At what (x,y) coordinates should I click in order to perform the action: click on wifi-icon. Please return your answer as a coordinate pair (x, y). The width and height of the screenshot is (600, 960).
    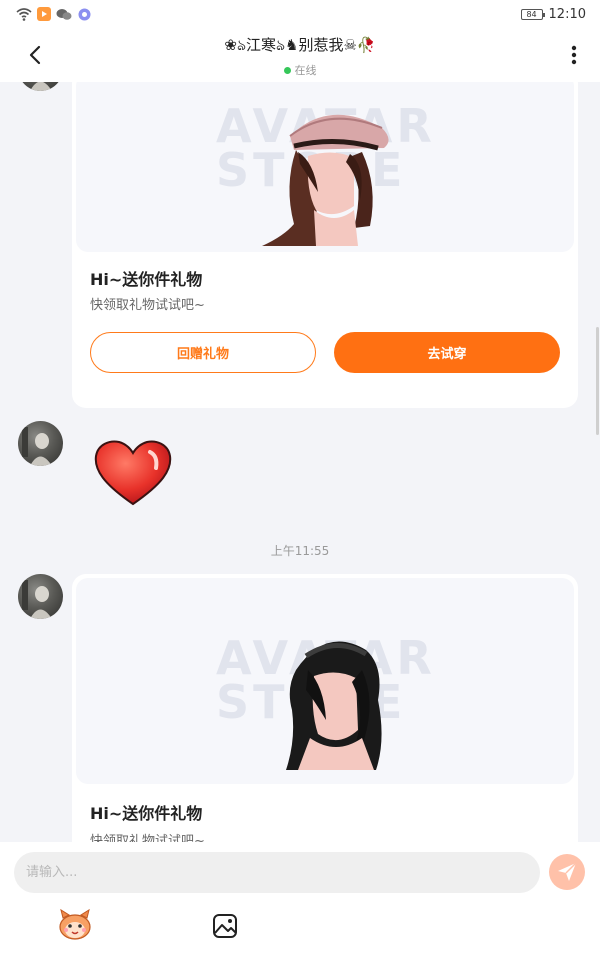
    Looking at the image, I should click on (24, 14).